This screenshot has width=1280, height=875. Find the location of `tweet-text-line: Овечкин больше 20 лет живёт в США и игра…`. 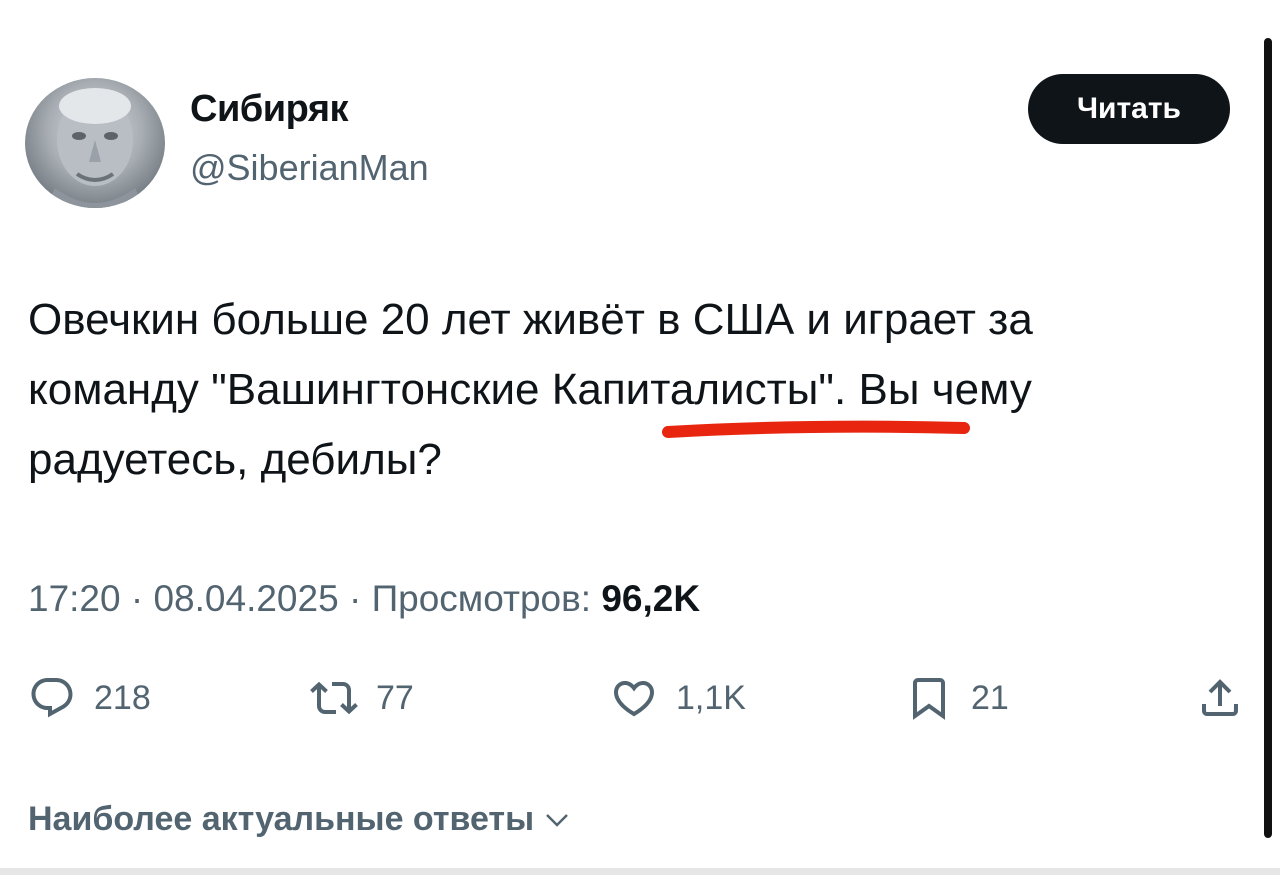

tweet-text-line: Овечкин больше 20 лет живёт в США и игра… is located at coordinates (530, 319).